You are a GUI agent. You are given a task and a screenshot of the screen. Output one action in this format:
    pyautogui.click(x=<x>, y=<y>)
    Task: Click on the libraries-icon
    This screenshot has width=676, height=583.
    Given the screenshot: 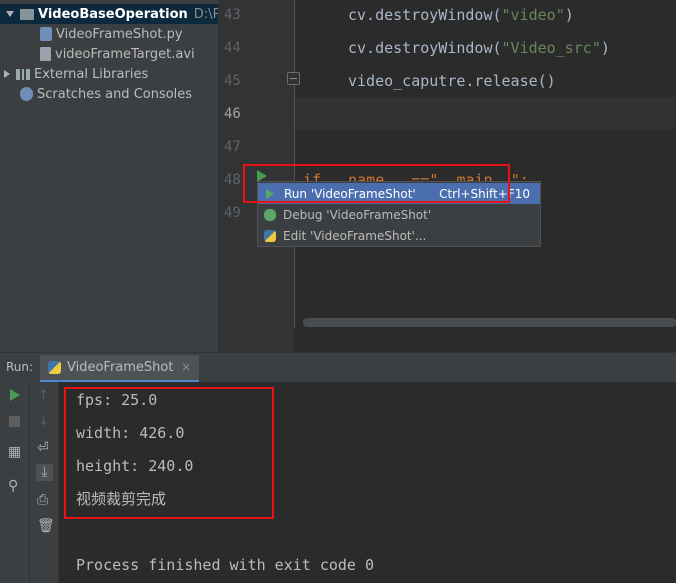 What is the action you would take?
    pyautogui.click(x=23, y=74)
    